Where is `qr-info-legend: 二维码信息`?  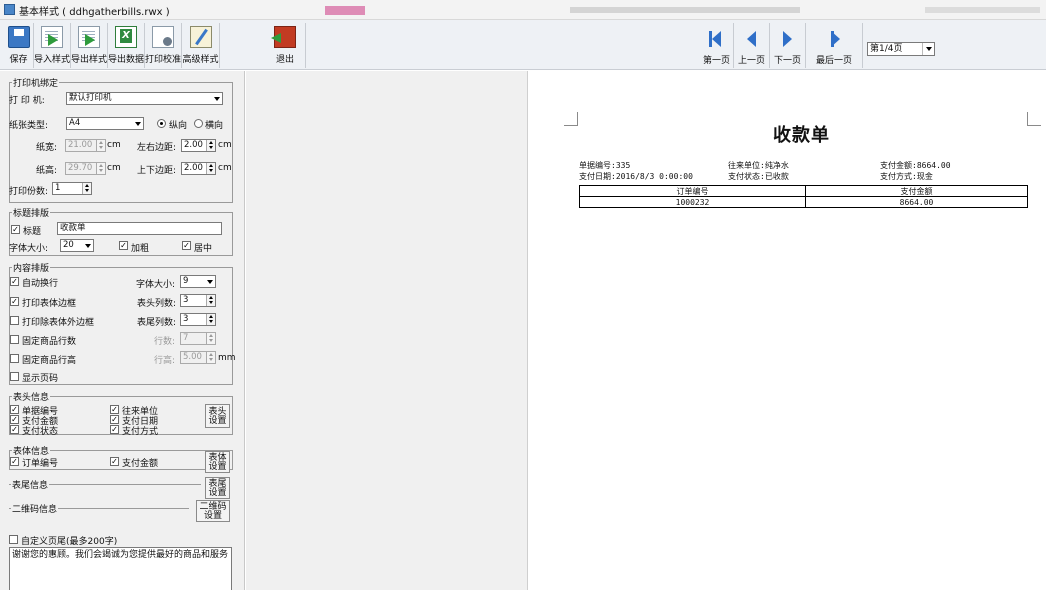
qr-info-legend: 二维码信息 is located at coordinates (35, 510).